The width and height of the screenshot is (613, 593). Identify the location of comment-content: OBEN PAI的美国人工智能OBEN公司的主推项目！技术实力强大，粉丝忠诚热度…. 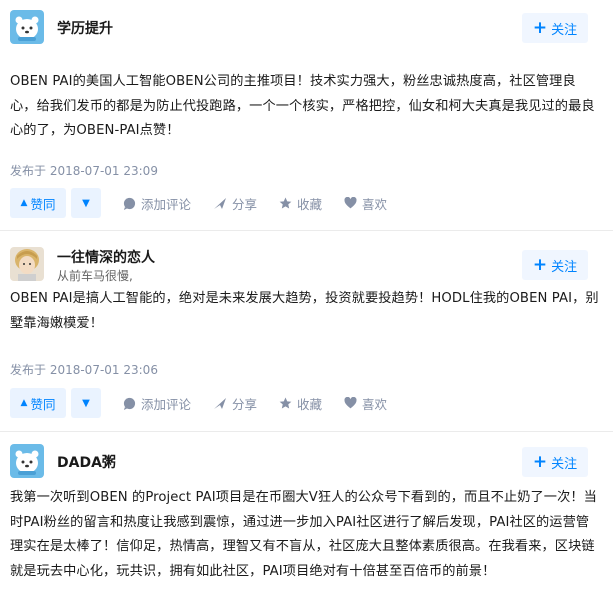
(302, 106).